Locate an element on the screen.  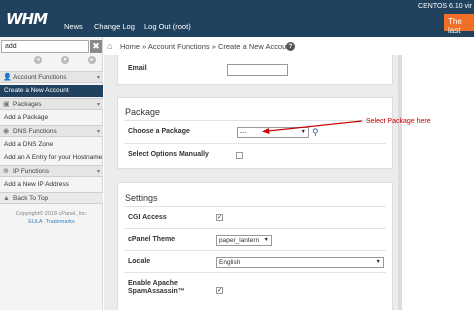
server-info: CENTOS 6.10 vir is located at coordinates (445, 6).